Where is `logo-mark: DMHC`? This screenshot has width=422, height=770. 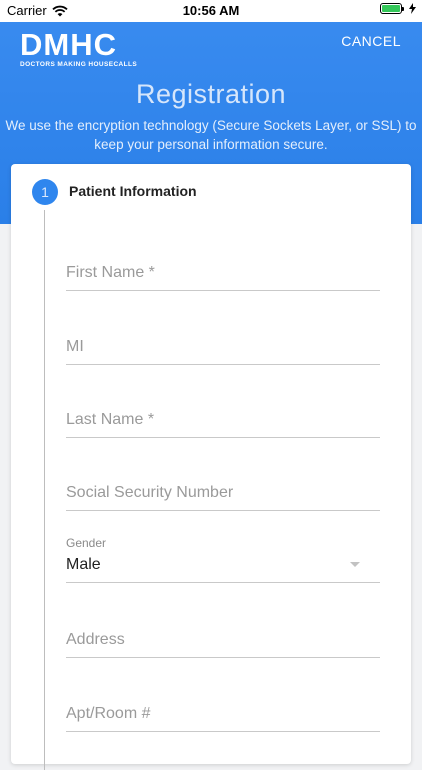 logo-mark: DMHC is located at coordinates (68, 44).